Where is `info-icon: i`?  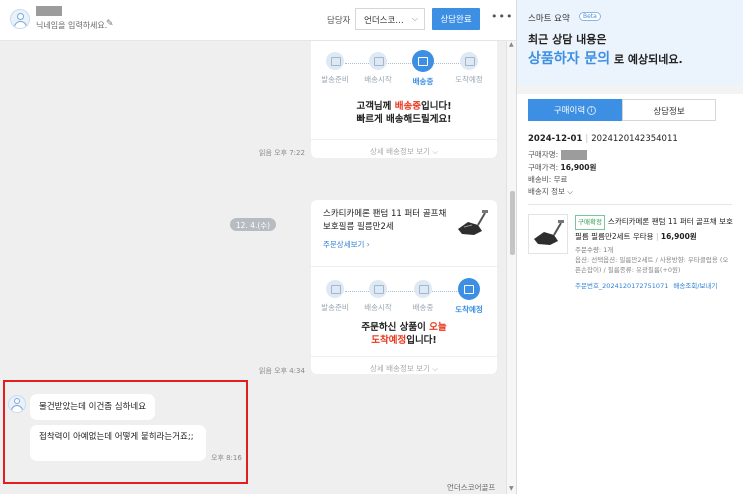 info-icon: i is located at coordinates (592, 110).